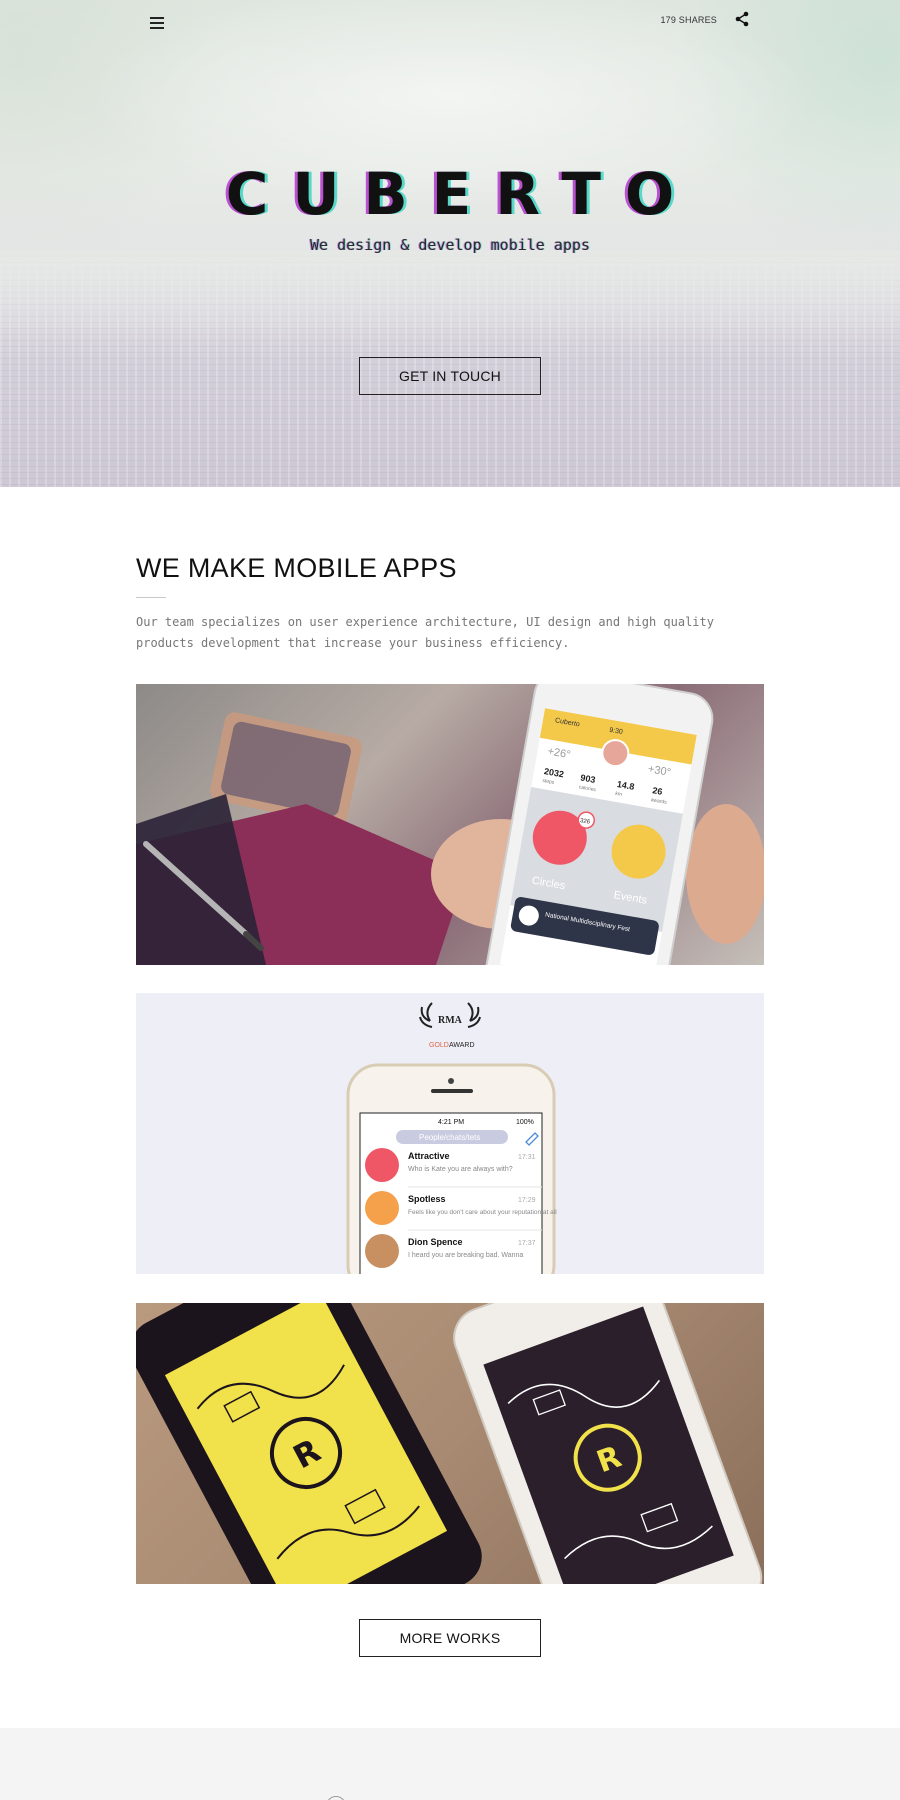 The height and width of the screenshot is (1800, 900). What do you see at coordinates (450, 1638) in the screenshot?
I see `more-works-button: MORE WORKS` at bounding box center [450, 1638].